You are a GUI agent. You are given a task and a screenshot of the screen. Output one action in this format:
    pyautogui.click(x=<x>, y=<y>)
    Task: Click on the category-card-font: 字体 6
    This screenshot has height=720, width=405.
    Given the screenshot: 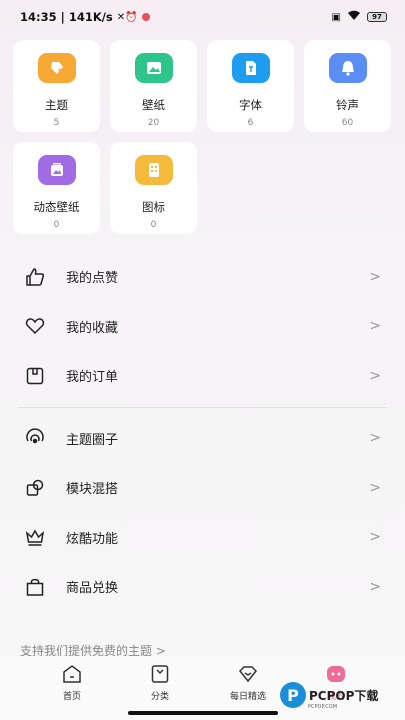 What is the action you would take?
    pyautogui.click(x=250, y=86)
    